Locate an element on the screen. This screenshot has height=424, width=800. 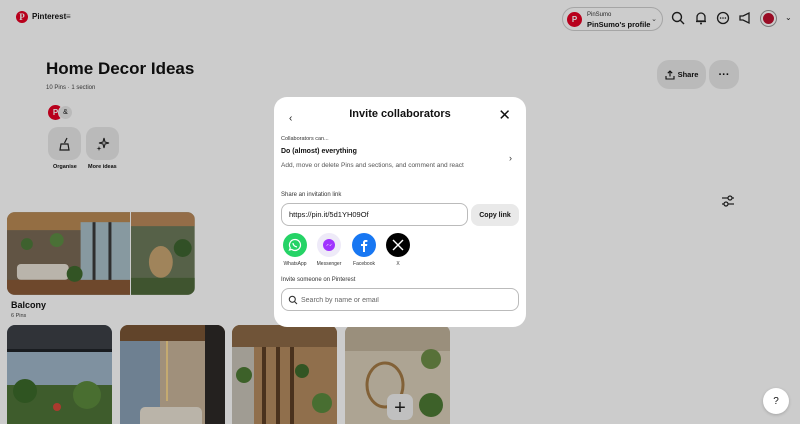
invite-label: Invite someone on Pinterest is located at coordinates (318, 280).